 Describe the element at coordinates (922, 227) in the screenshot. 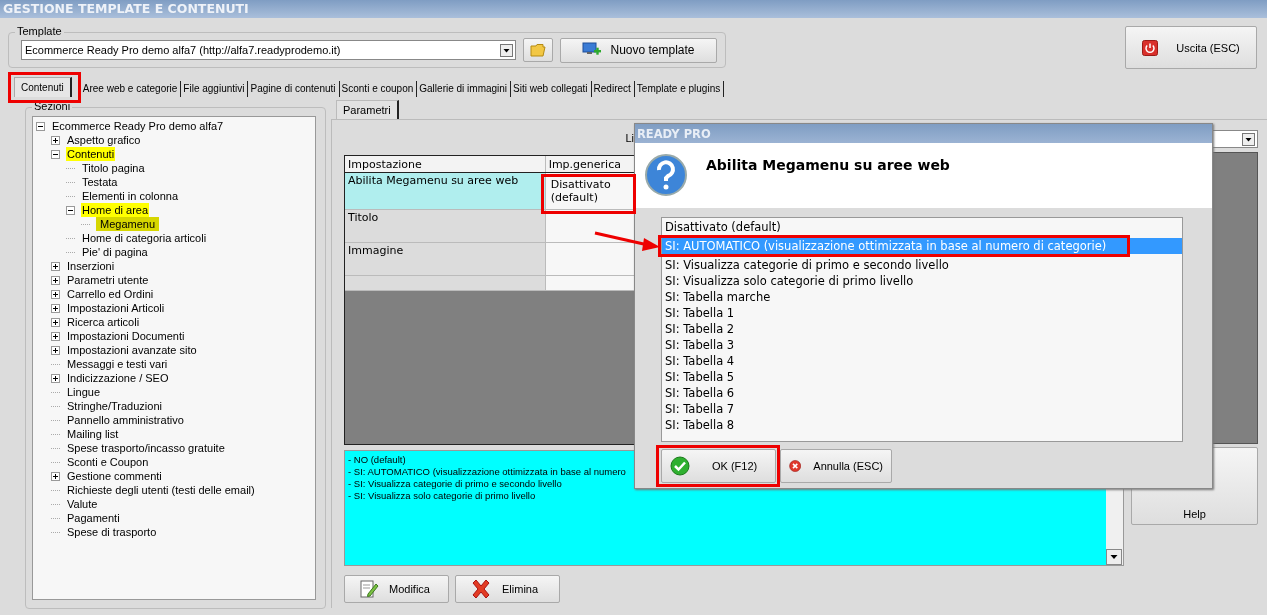

I see `list-option: Disattivato (default)` at that location.